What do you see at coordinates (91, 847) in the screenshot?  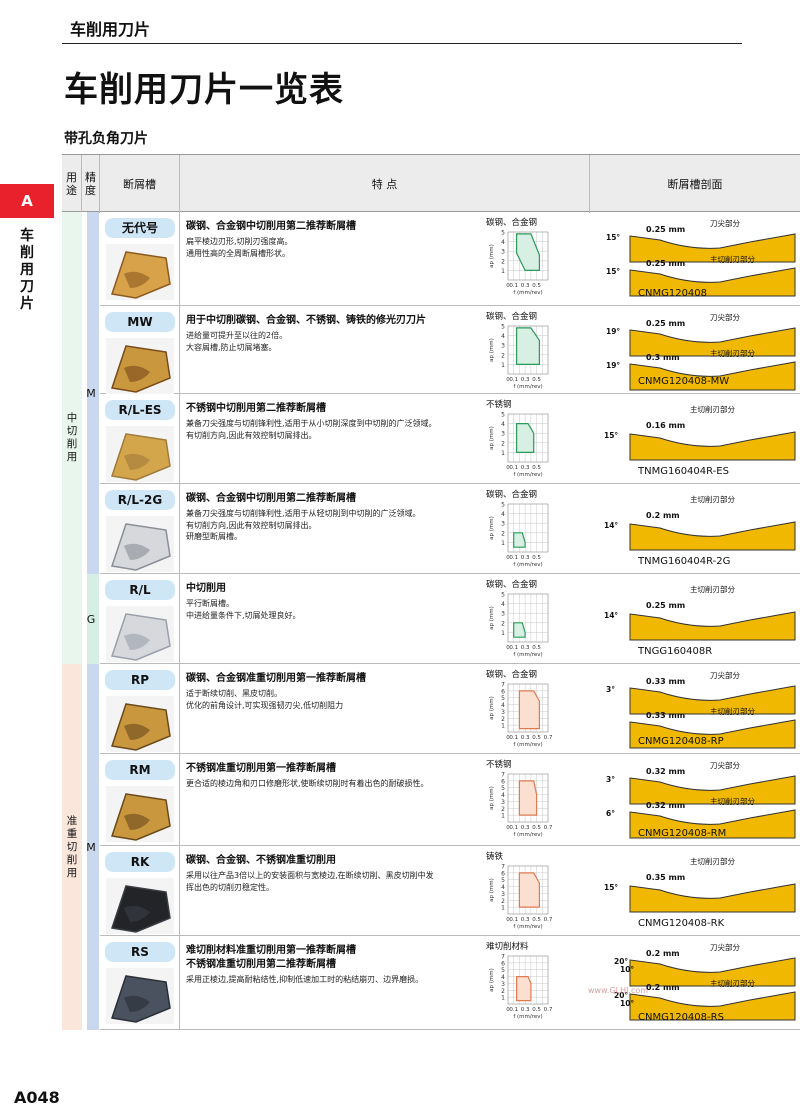 I see `precision-m2: M` at bounding box center [91, 847].